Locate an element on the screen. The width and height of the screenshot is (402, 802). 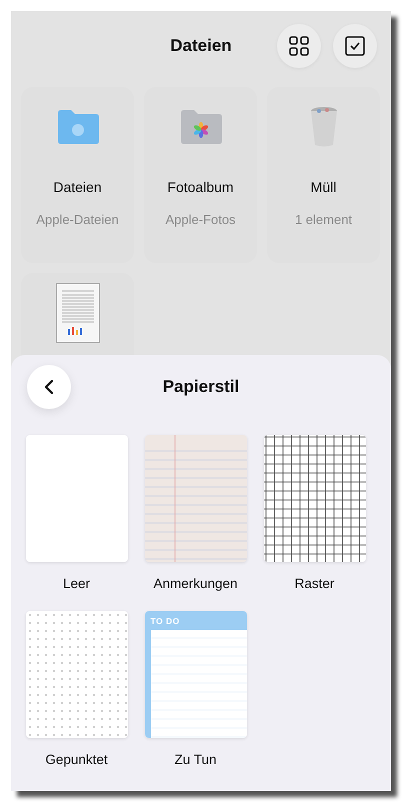
checkbox-icon is located at coordinates (355, 46).